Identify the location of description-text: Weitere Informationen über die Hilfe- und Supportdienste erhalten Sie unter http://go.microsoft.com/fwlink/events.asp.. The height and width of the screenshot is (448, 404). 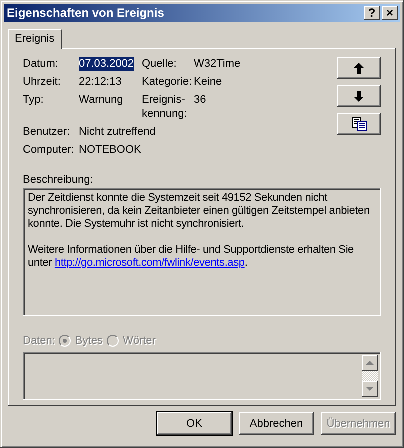
(191, 257).